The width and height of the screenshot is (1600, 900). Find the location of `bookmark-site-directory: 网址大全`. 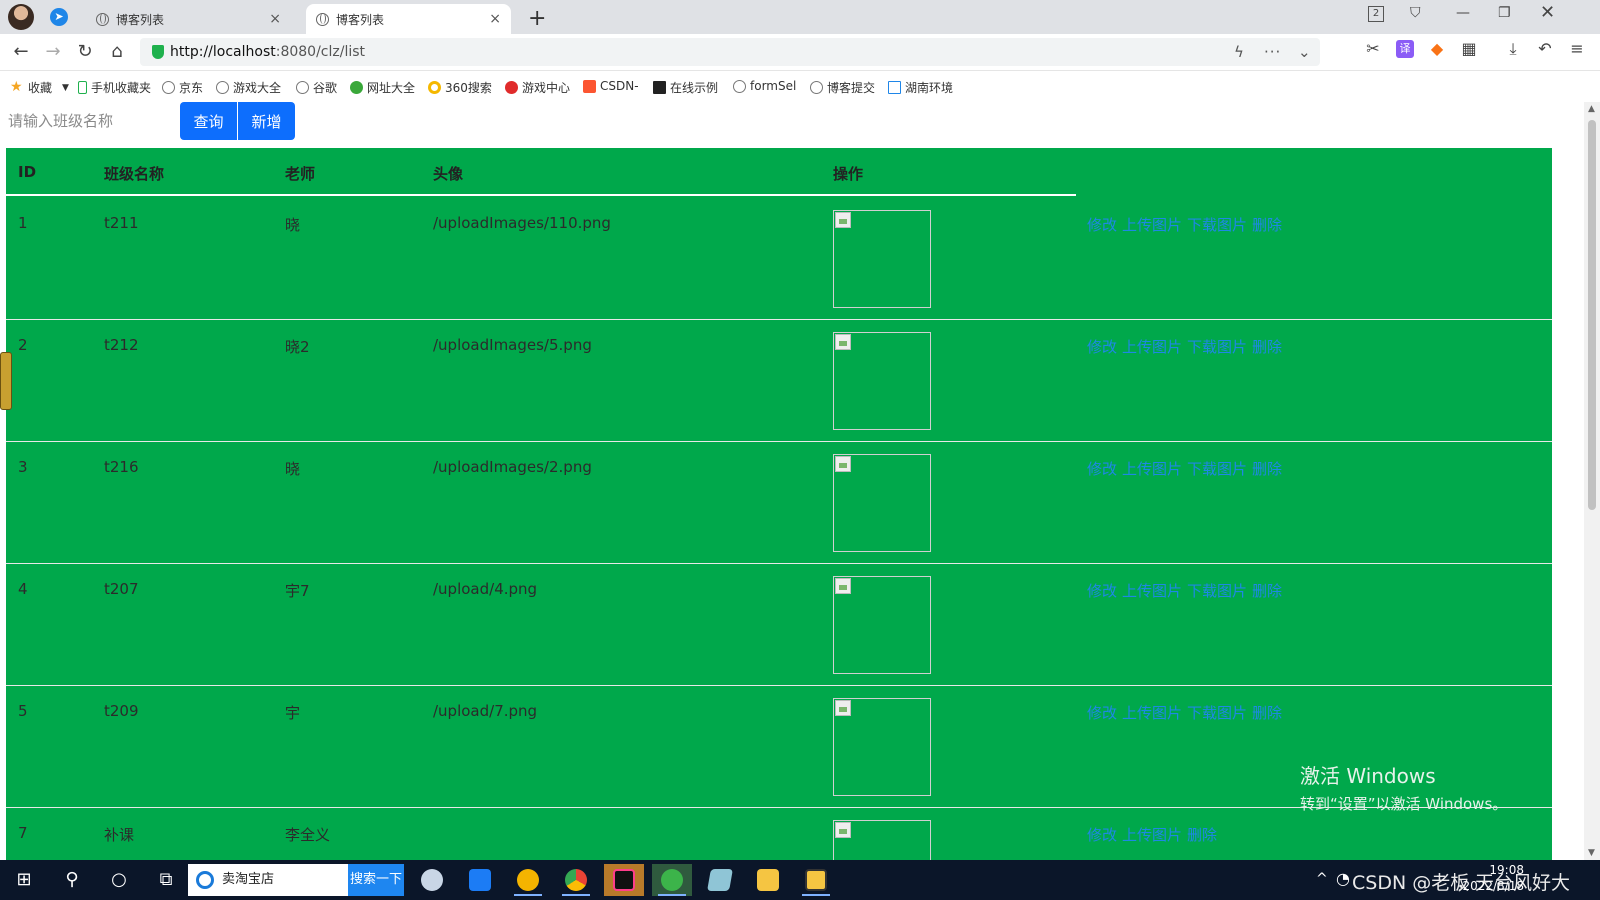

bookmark-site-directory: 网址大全 is located at coordinates (382, 87).